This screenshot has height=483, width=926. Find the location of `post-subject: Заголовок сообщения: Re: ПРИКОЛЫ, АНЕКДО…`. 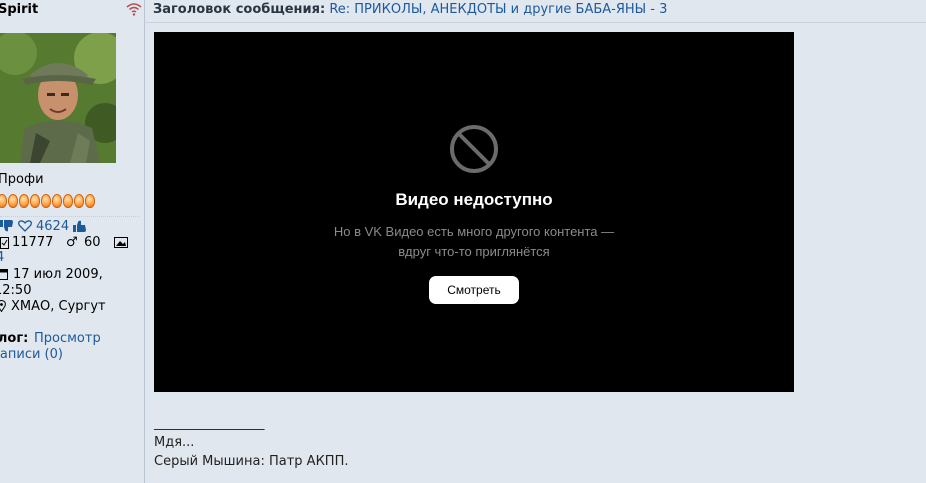

post-subject: Заголовок сообщения: Re: ПРИКОЛЫ, АНЕКДО… is located at coordinates (410, 9).